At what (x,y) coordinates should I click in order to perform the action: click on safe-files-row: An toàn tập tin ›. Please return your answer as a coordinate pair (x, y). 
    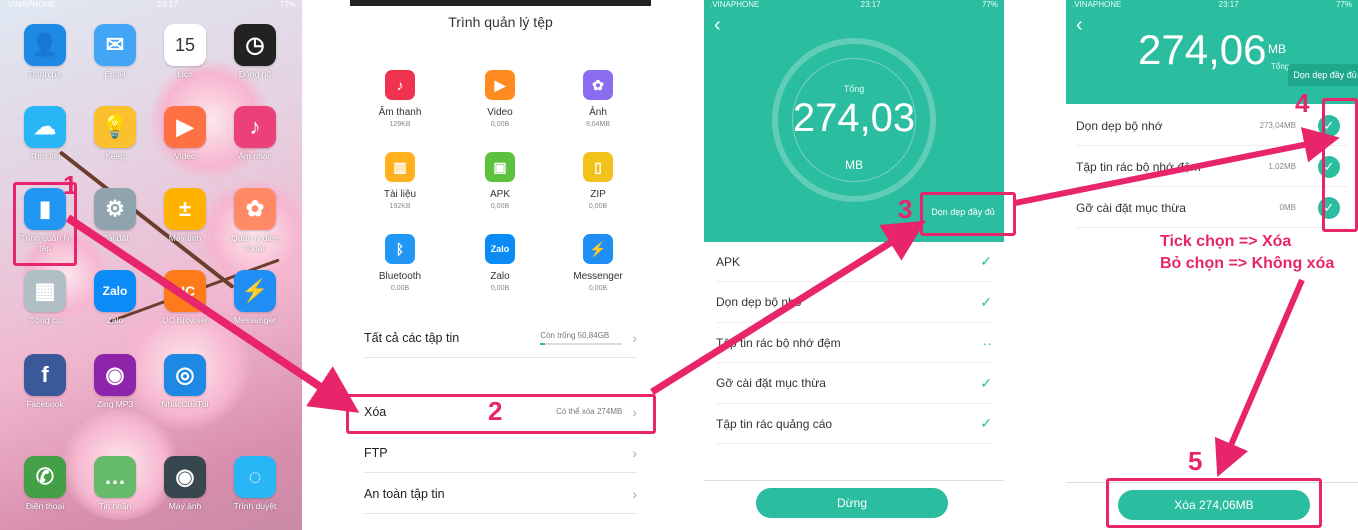
    Looking at the image, I should click on (500, 494).